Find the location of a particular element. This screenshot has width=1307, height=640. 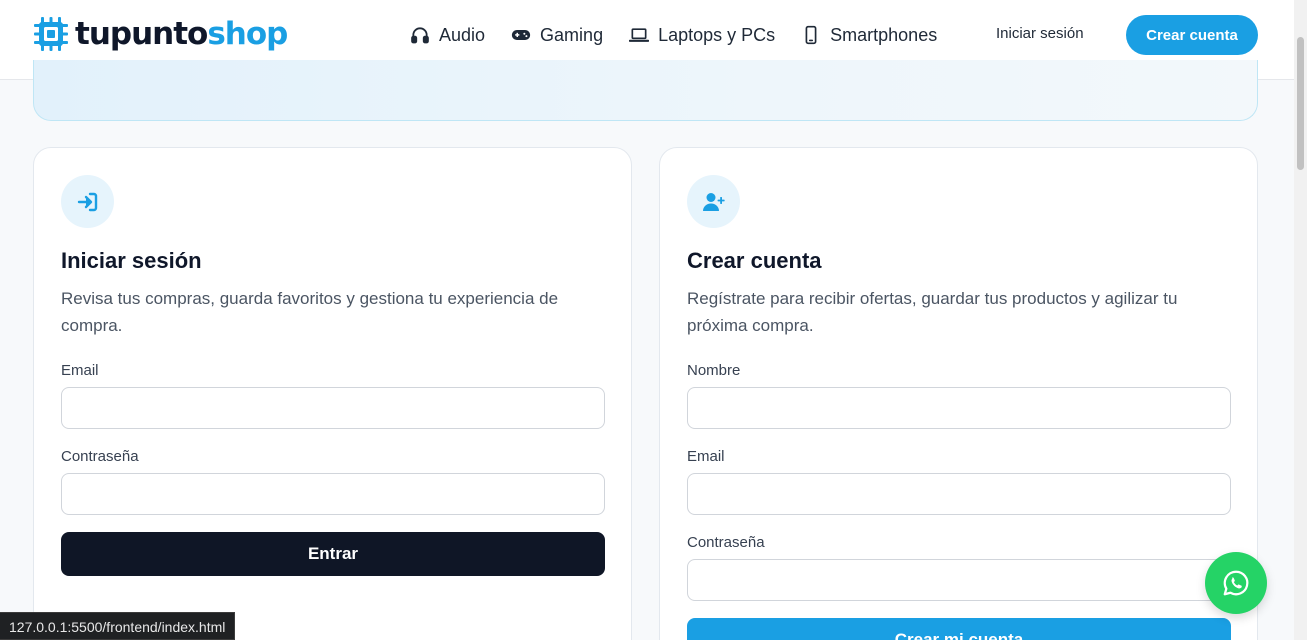

user-plus-icon is located at coordinates (713, 201).